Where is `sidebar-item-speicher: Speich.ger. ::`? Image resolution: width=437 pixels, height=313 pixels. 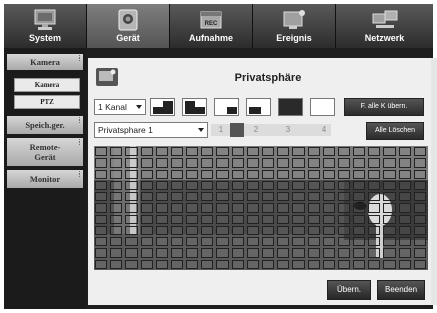 sidebar-item-speicher: Speich.ger. :: is located at coordinates (45, 125).